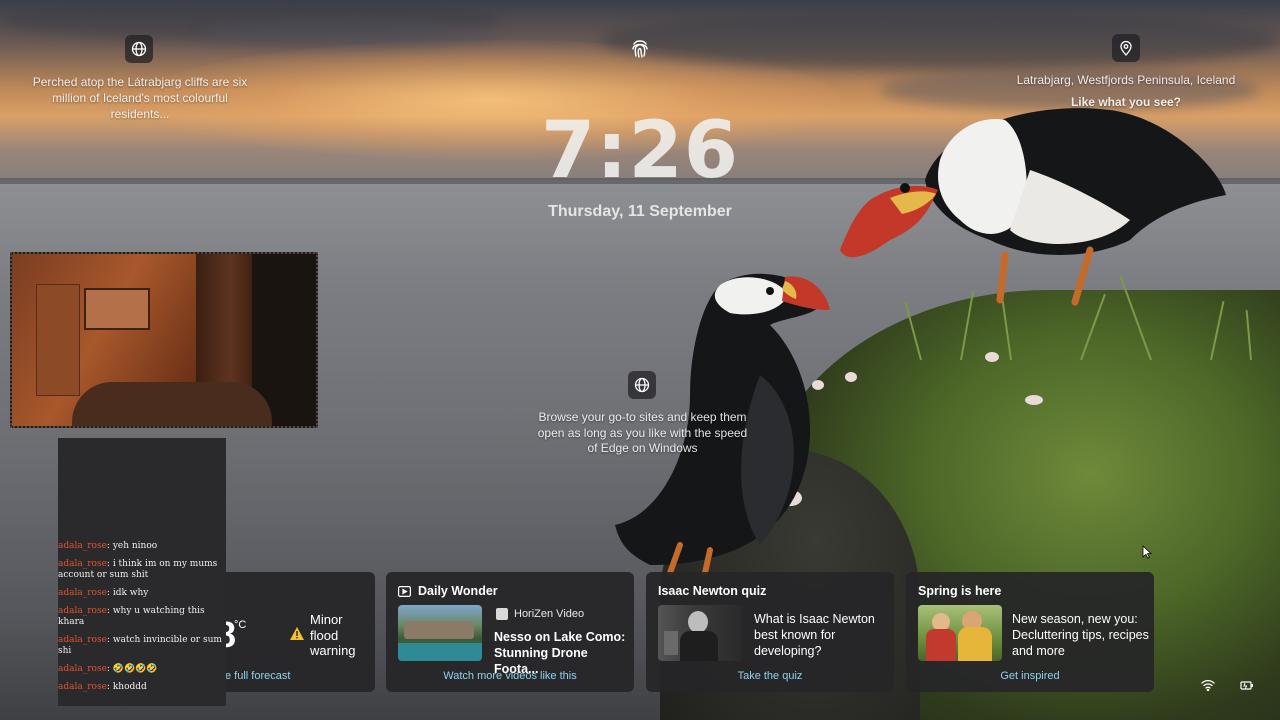 Image resolution: width=1280 pixels, height=720 pixels. I want to click on spring-thumbnail, so click(960, 633).